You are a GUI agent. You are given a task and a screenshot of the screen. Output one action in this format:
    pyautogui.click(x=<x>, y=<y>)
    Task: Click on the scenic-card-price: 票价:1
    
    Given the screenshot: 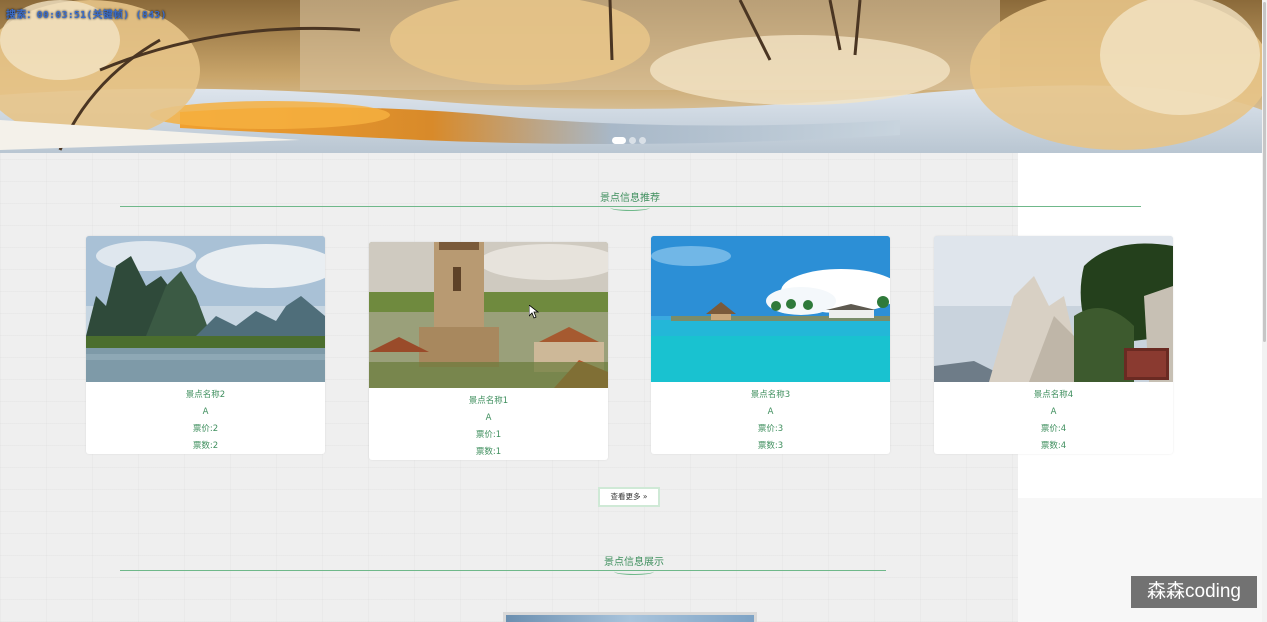 What is the action you would take?
    pyautogui.click(x=488, y=435)
    